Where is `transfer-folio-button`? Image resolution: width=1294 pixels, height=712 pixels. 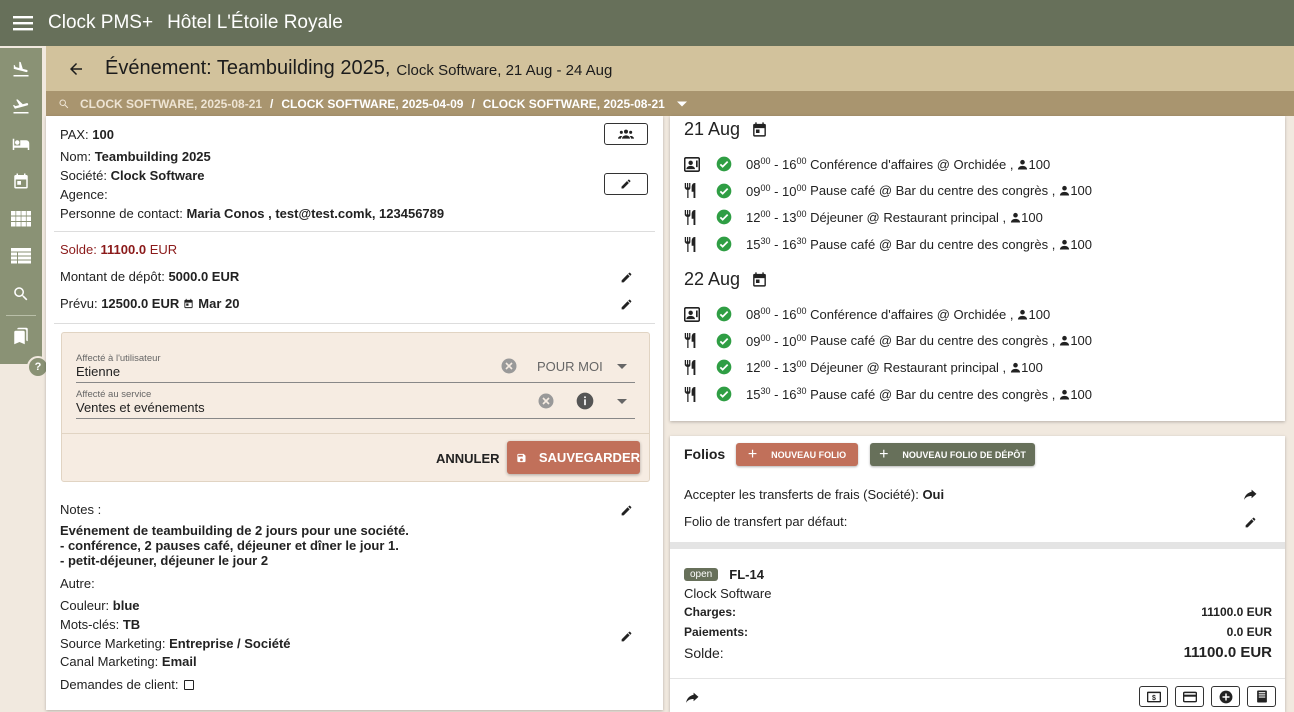 transfer-folio-button is located at coordinates (692, 698).